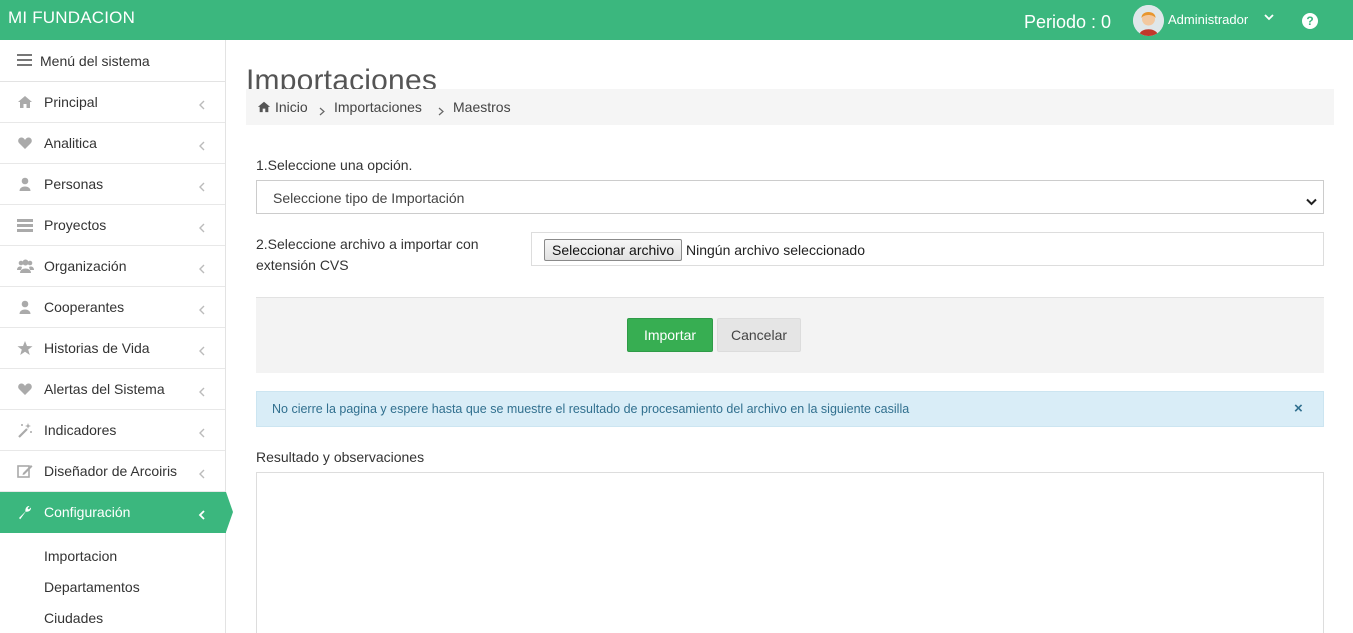 The image size is (1353, 633). What do you see at coordinates (25, 266) in the screenshot?
I see `users-icon` at bounding box center [25, 266].